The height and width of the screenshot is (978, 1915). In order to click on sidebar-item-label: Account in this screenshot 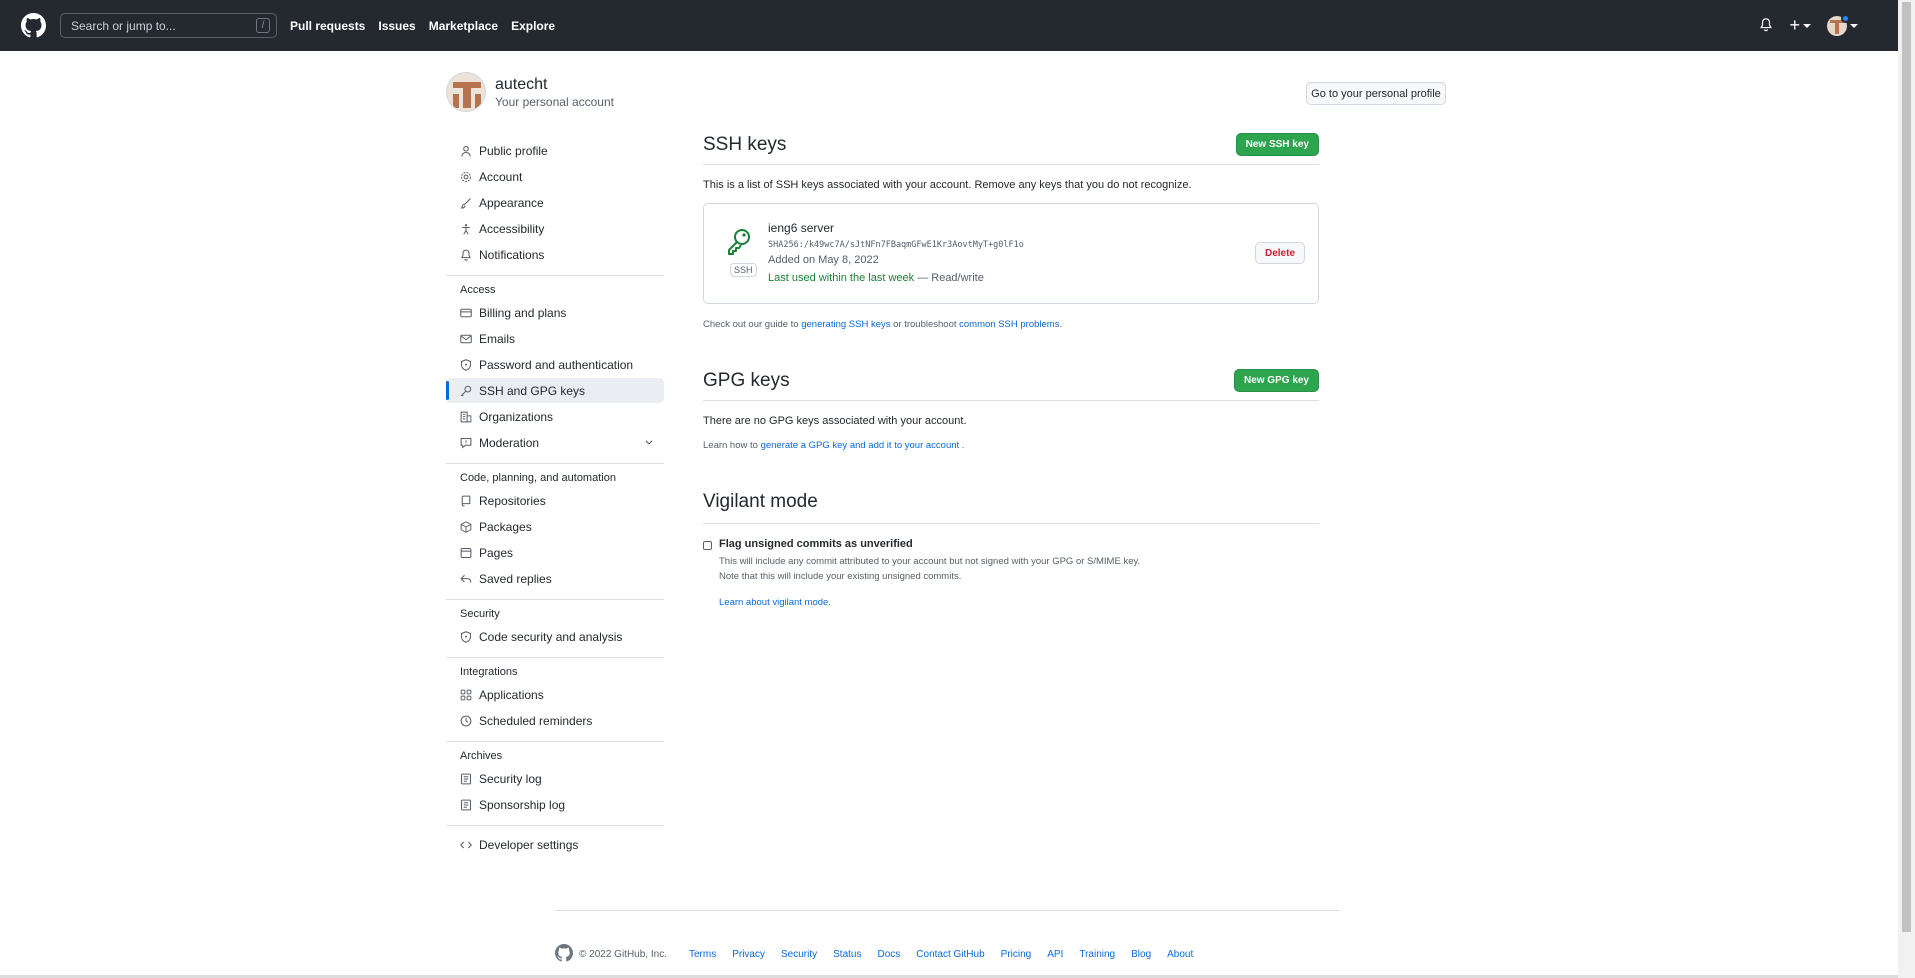, I will do `click(501, 176)`.